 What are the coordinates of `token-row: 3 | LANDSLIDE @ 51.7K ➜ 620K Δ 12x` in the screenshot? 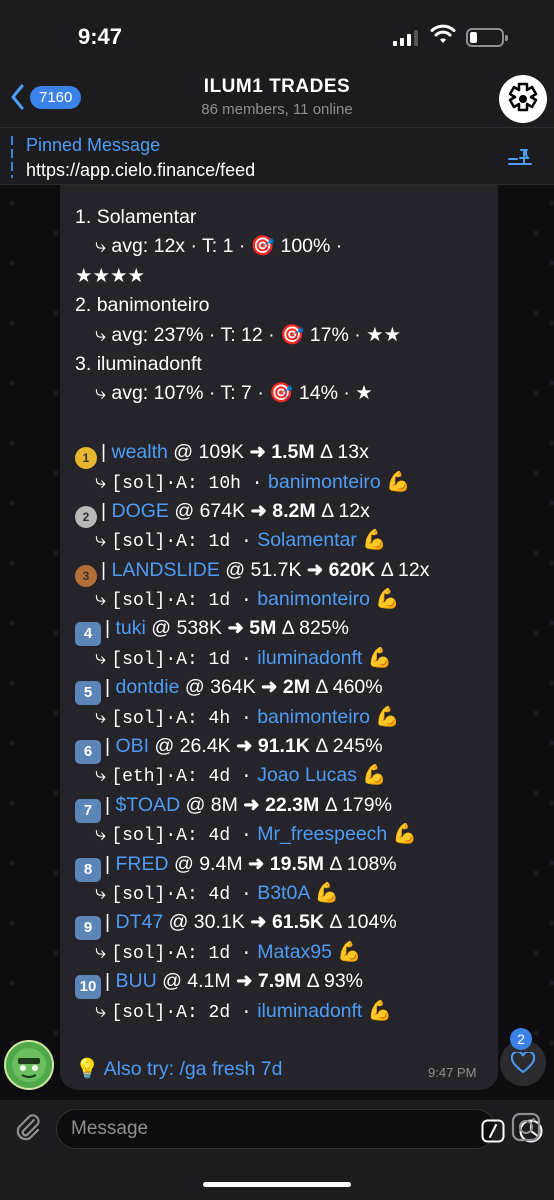 It's located at (285, 571).